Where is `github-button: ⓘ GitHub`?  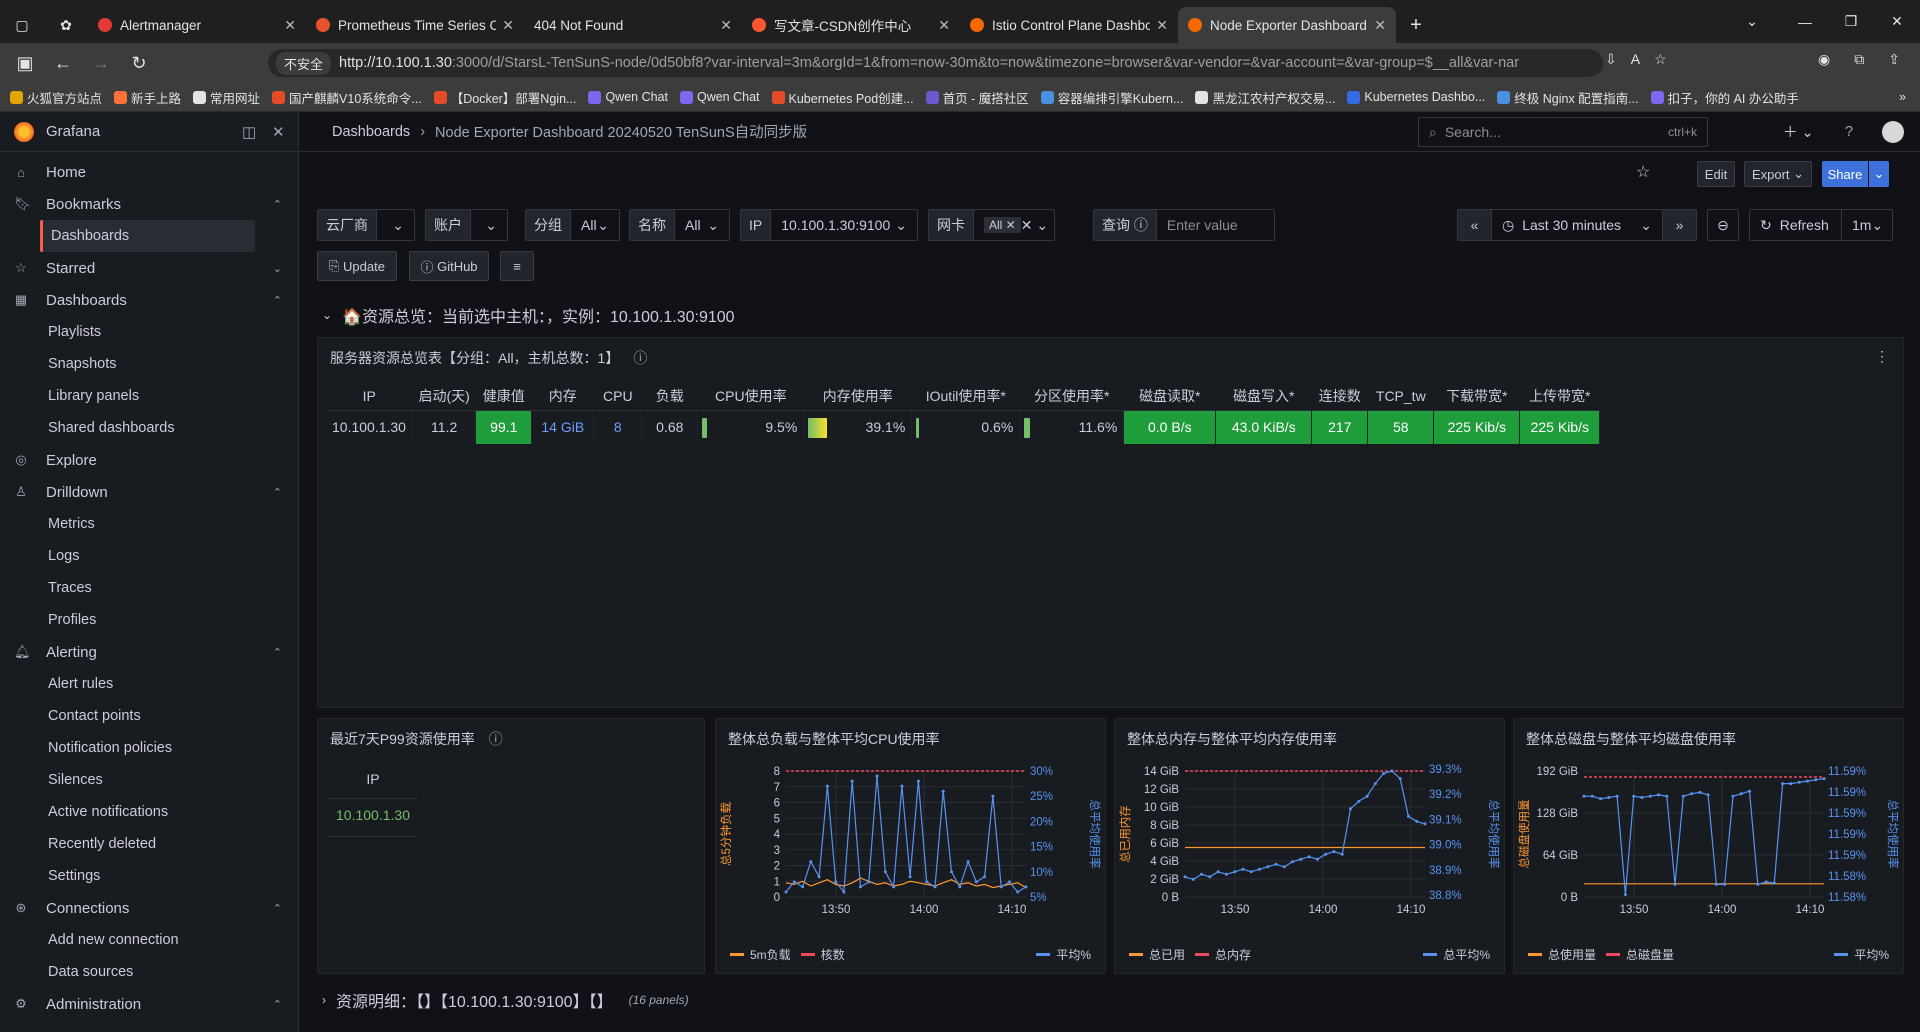
github-button: ⓘ GitHub is located at coordinates (449, 266).